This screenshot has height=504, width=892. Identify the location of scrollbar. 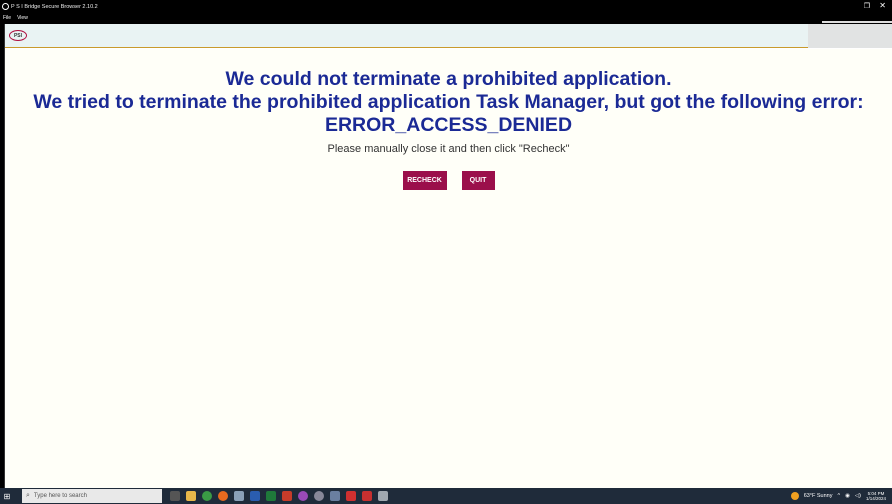
(857, 22).